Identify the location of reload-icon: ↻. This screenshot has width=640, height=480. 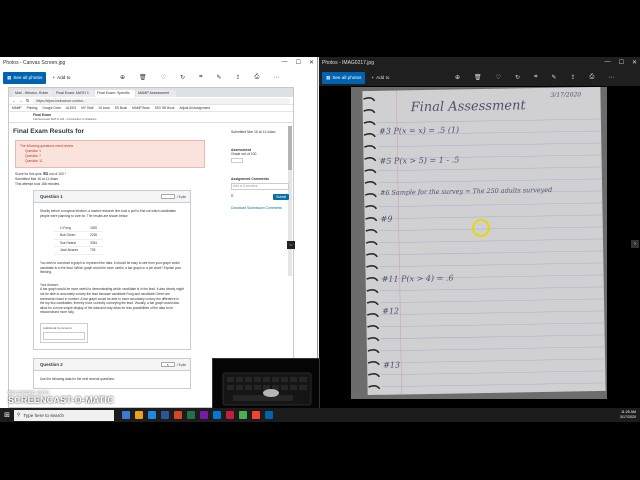
(27, 100).